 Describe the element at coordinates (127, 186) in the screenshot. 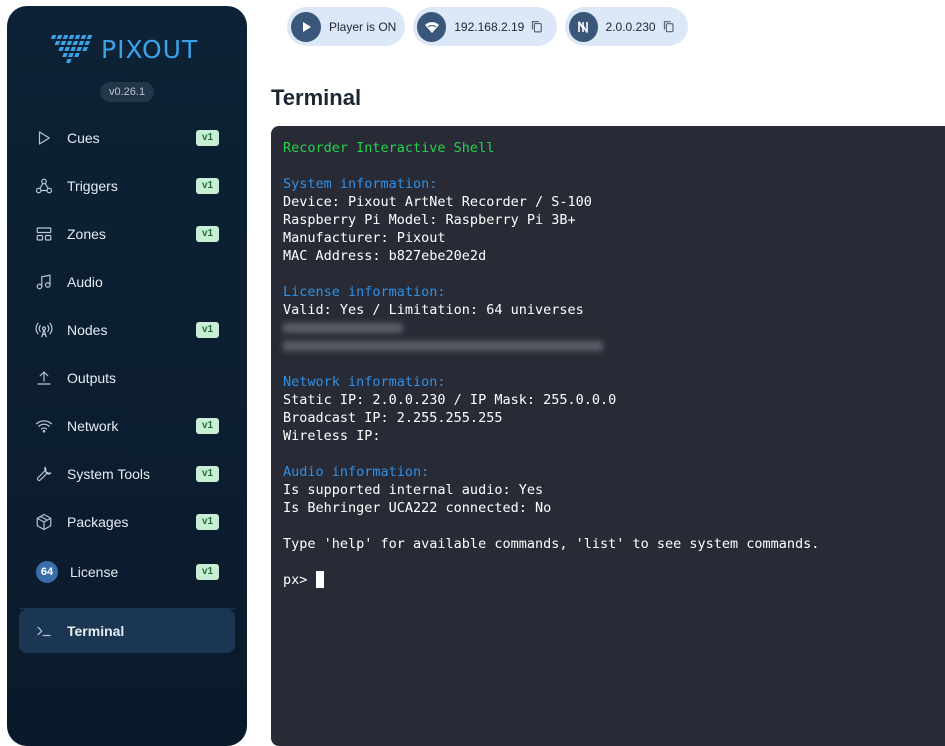

I see `sidebar-item-triggers: Triggers v1` at that location.